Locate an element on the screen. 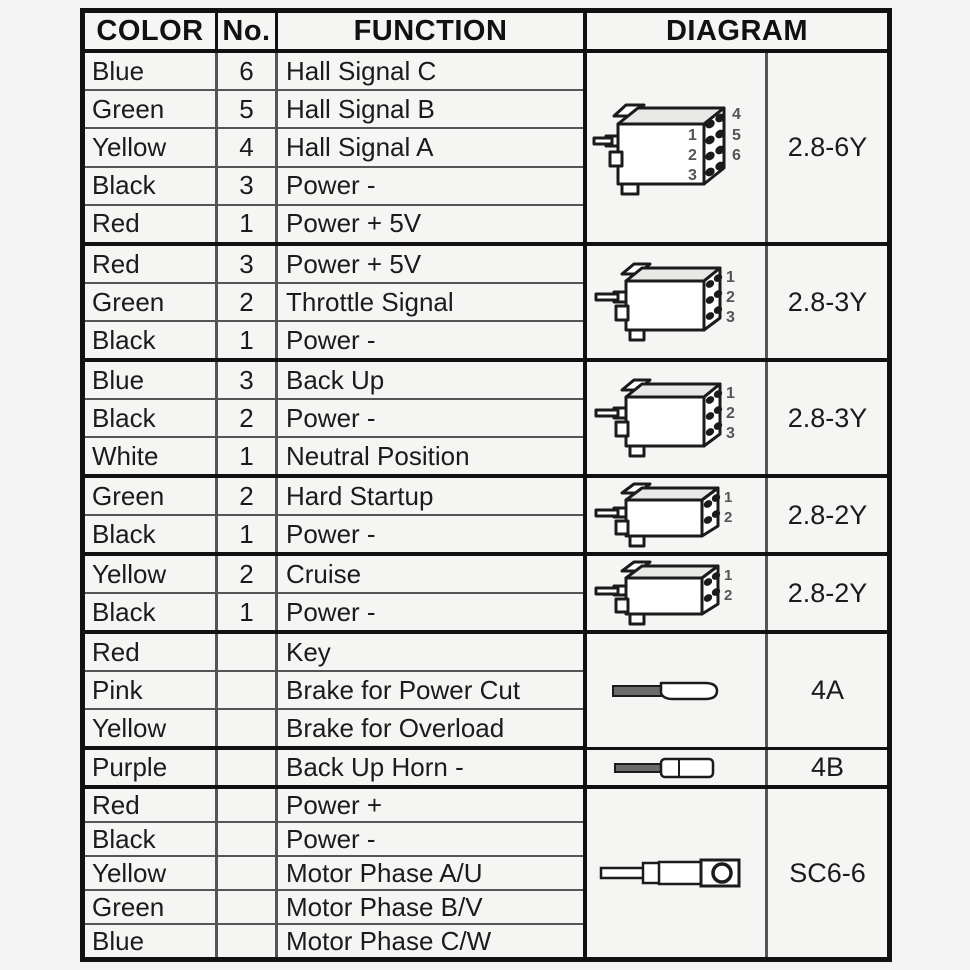 The height and width of the screenshot is (970, 970). table-row: Yellow 2 Cruise is located at coordinates (334, 575).